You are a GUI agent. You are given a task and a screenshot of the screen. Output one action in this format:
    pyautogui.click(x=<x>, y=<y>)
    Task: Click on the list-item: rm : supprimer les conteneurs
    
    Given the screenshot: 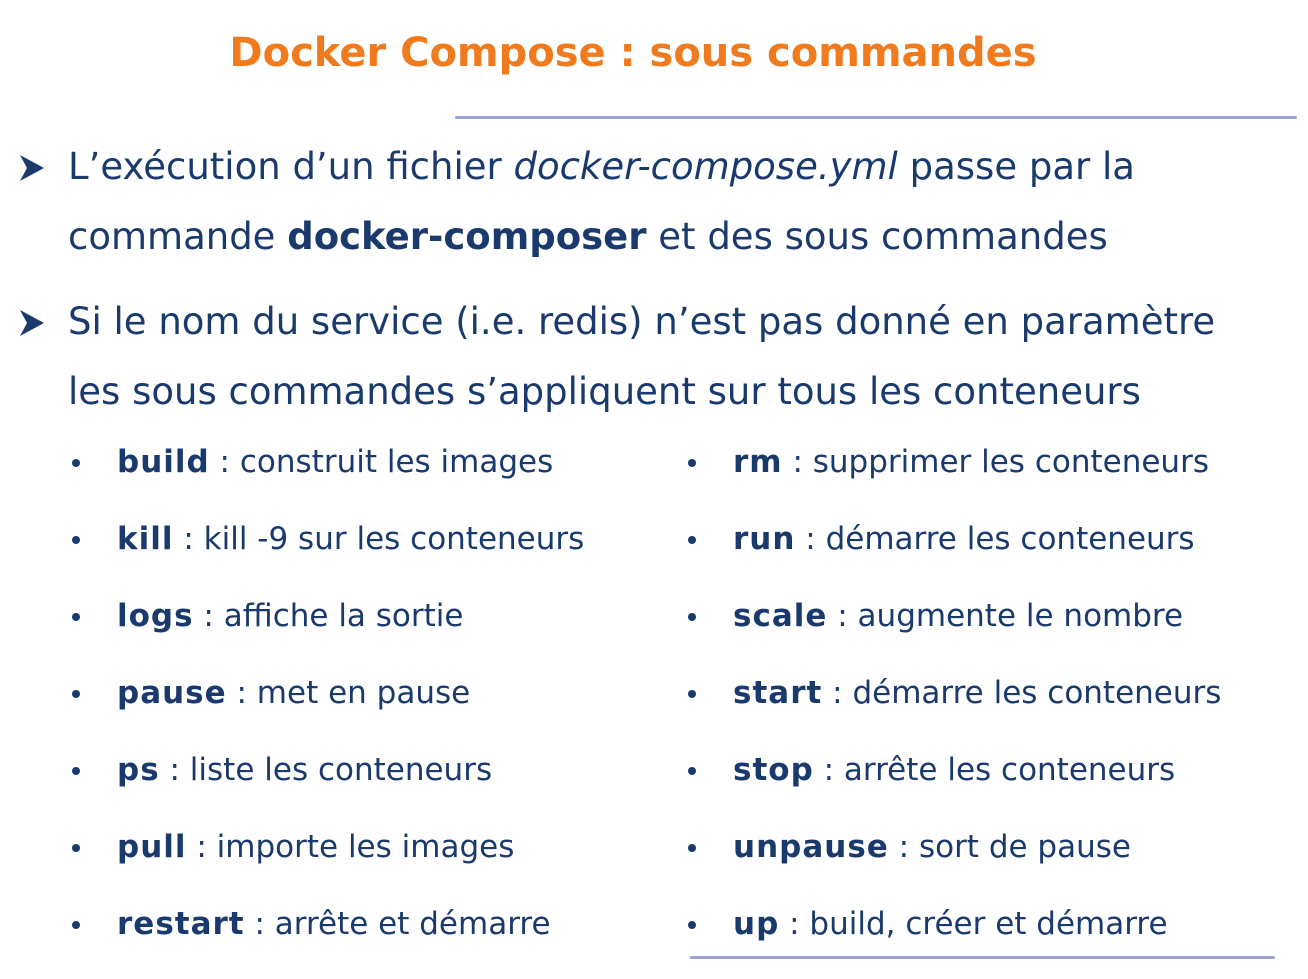 What is the action you would take?
    pyautogui.click(x=954, y=478)
    